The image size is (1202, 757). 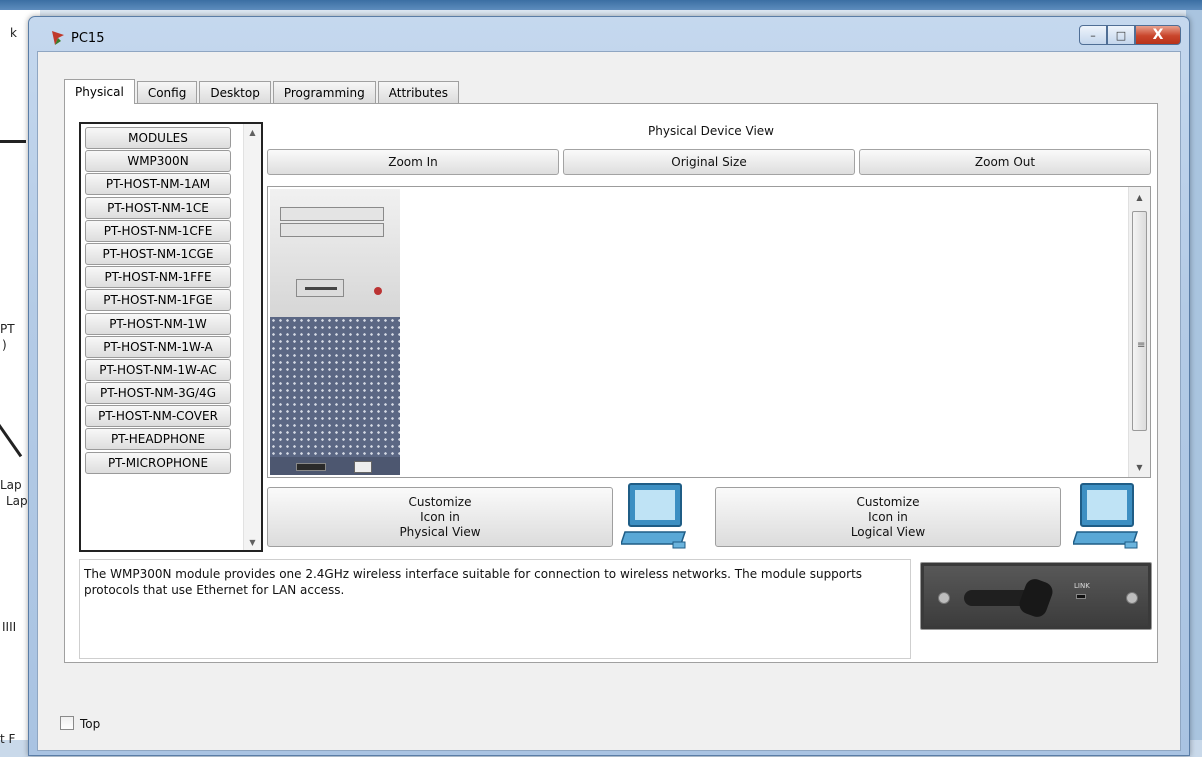 What do you see at coordinates (1082, 586) in the screenshot?
I see `link-label: LINK` at bounding box center [1082, 586].